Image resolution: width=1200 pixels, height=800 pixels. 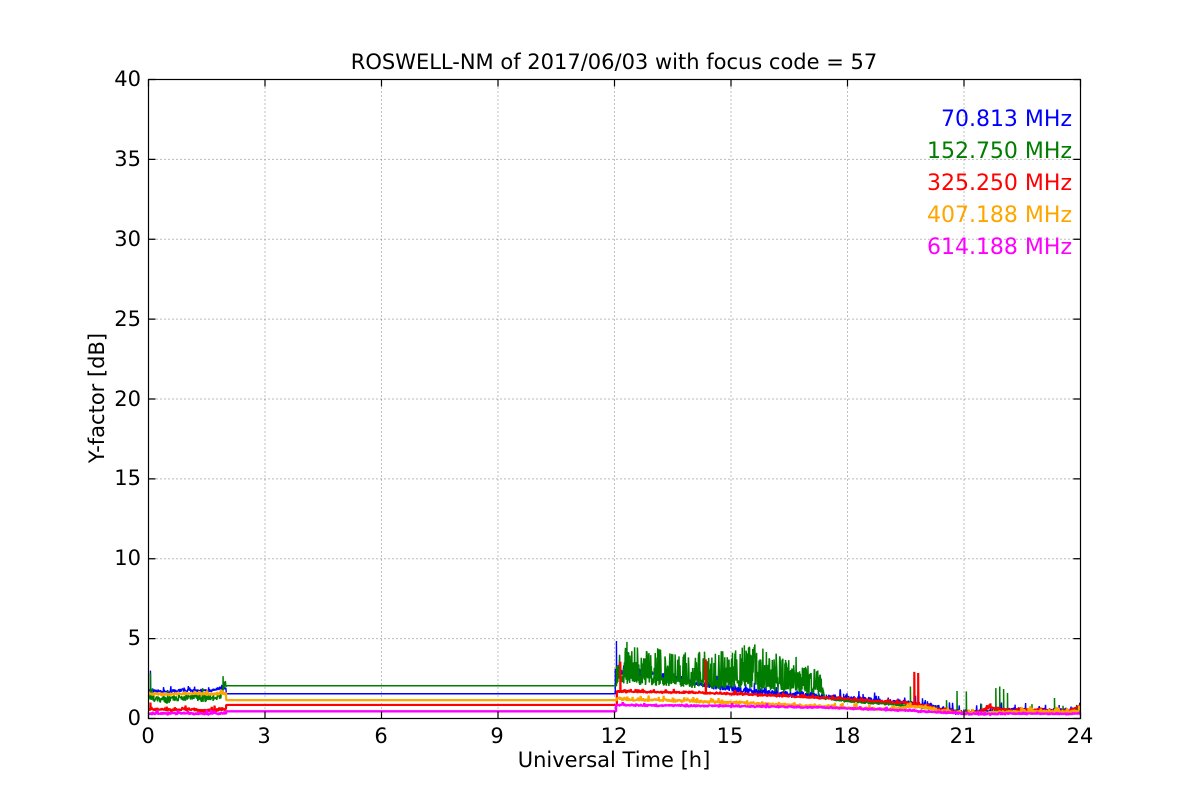 I want to click on legend-item: 152.750 MHz, so click(x=999, y=151).